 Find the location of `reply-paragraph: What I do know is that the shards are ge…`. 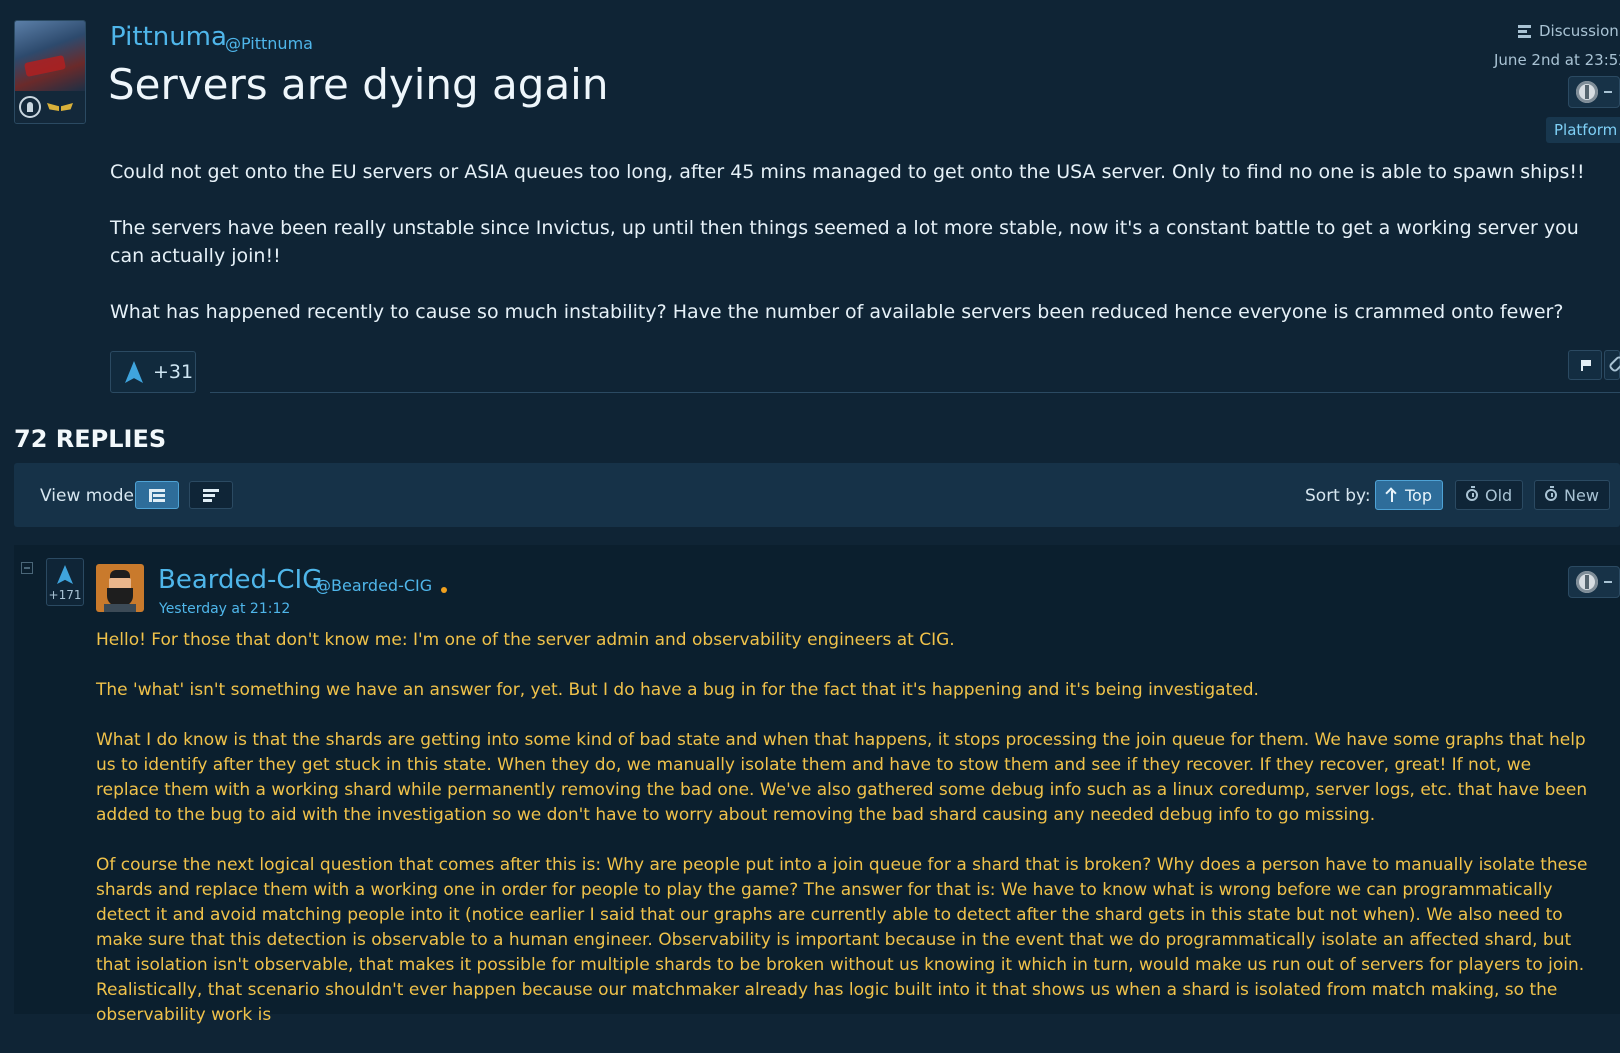

reply-paragraph: What I do know is that the shards are ge… is located at coordinates (842, 777).